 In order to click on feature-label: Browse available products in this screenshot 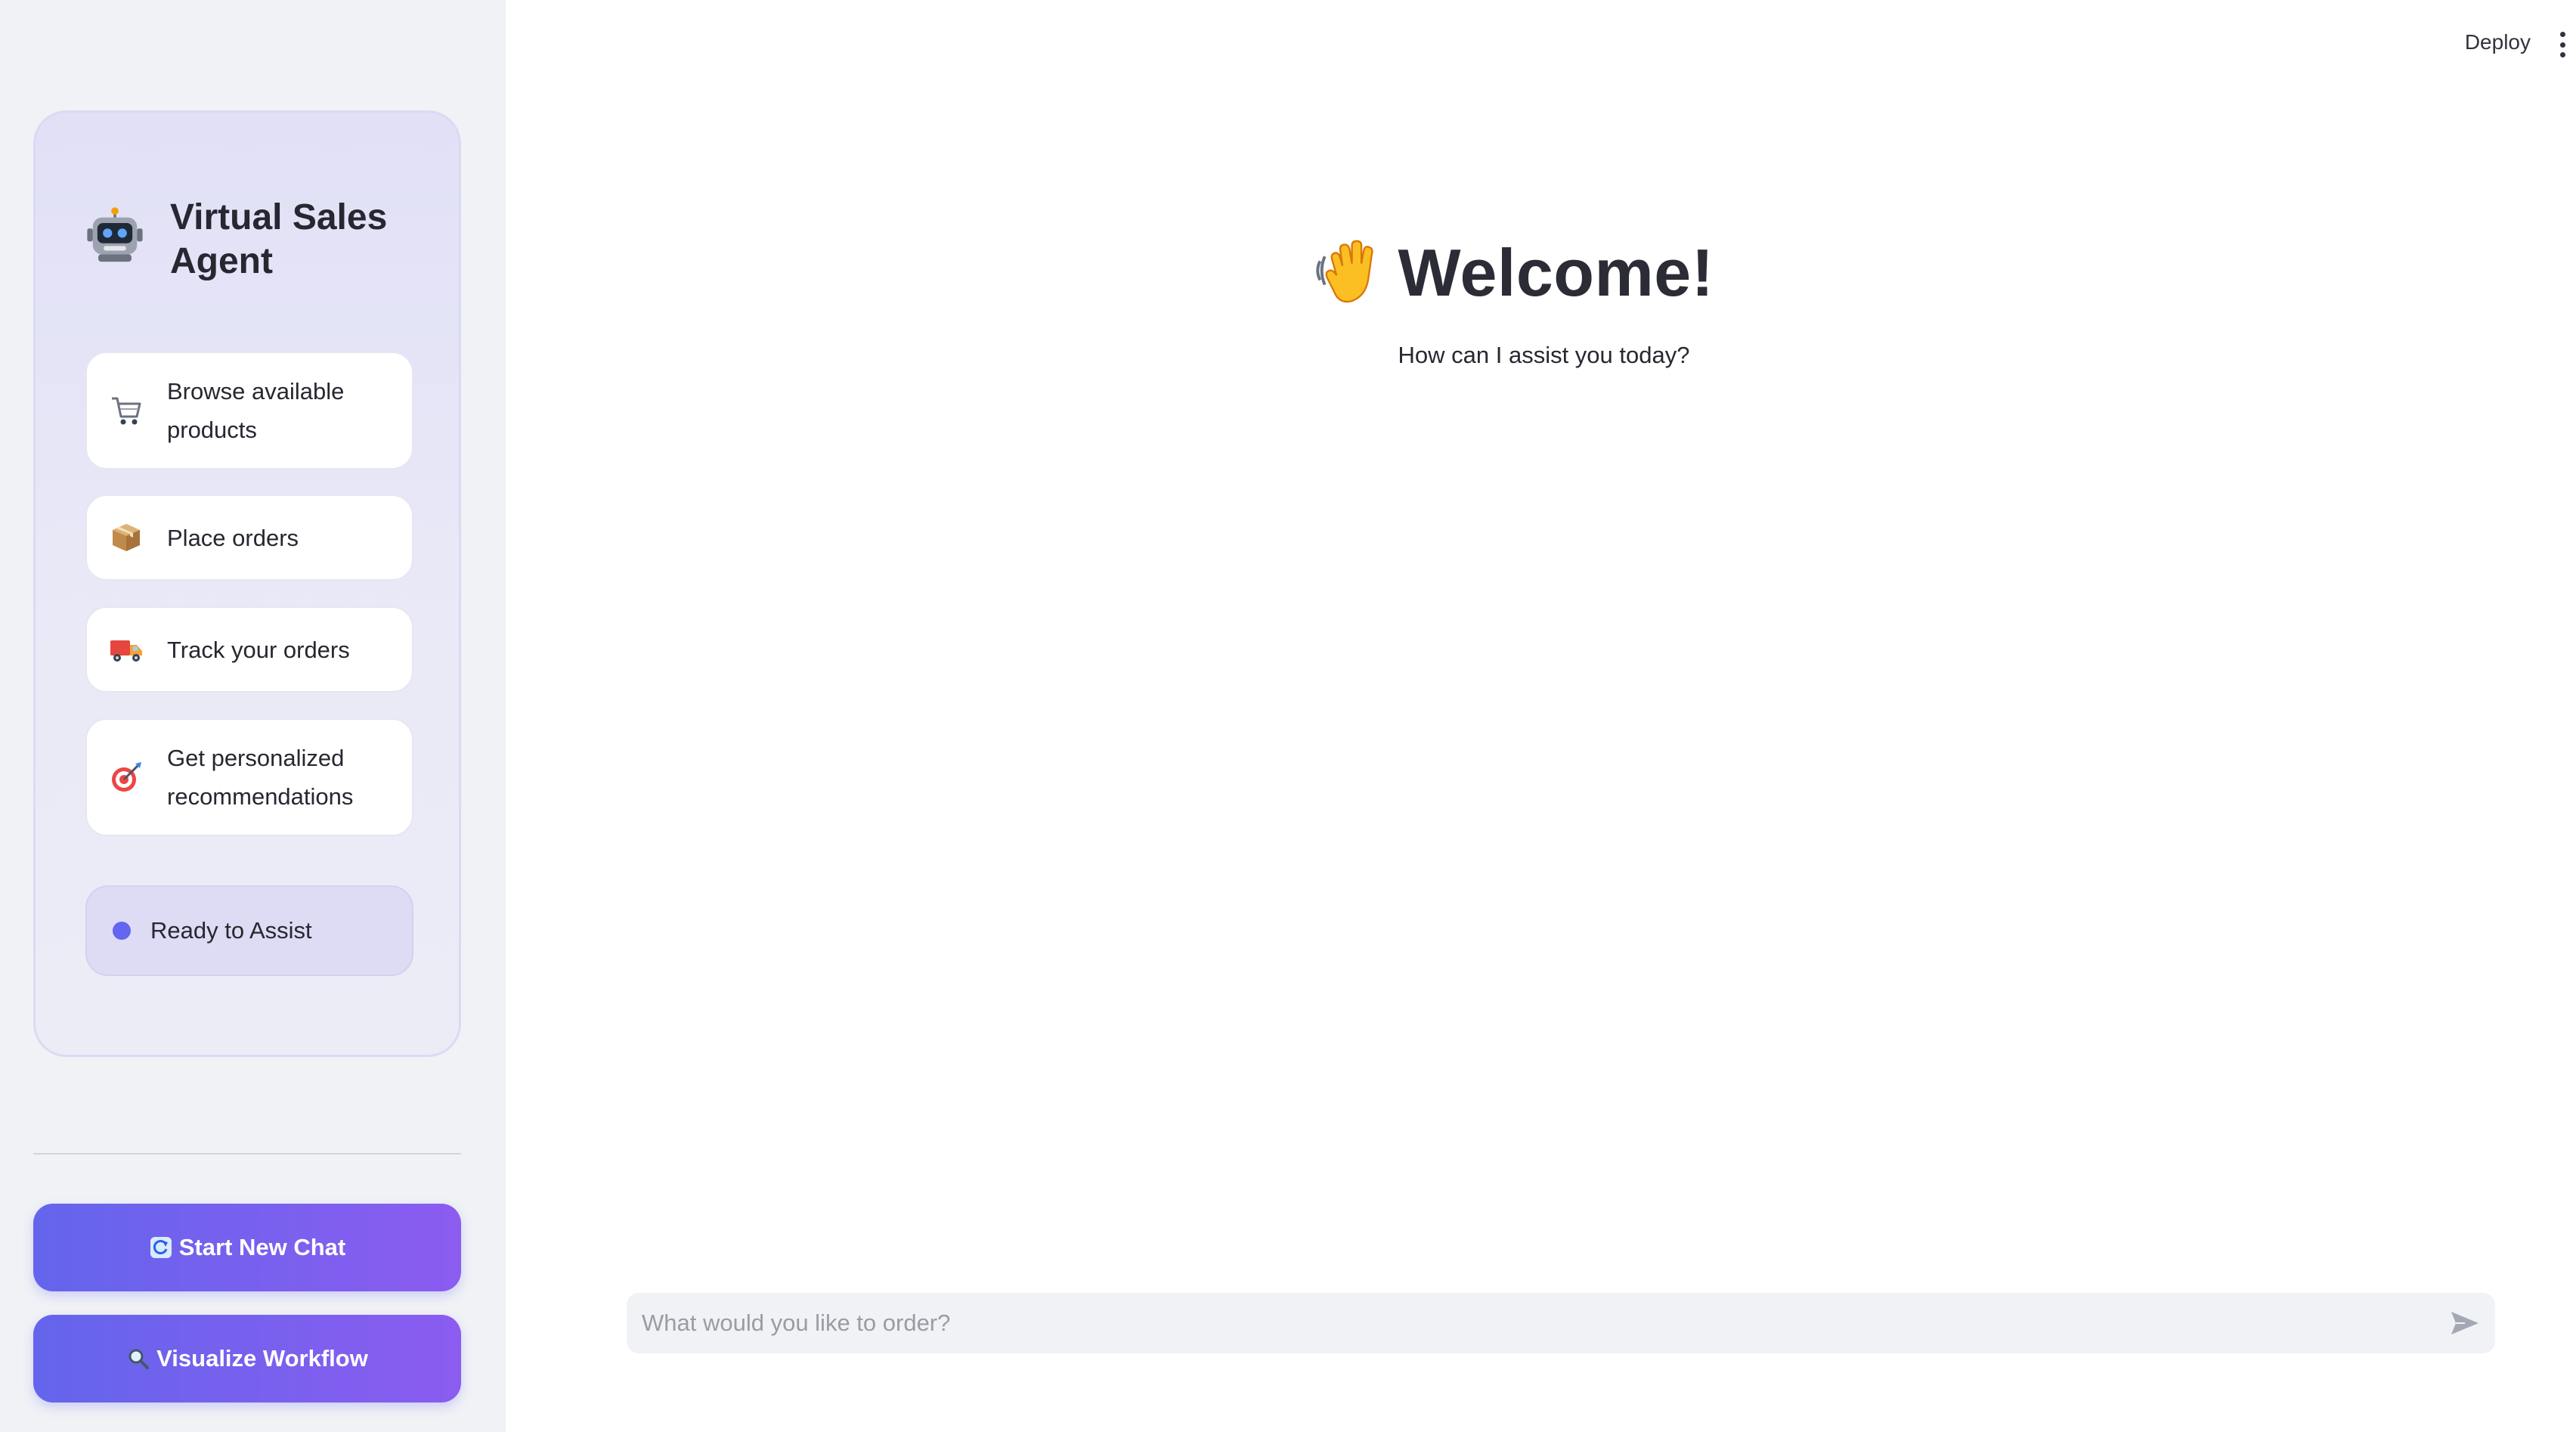, I will do `click(256, 410)`.